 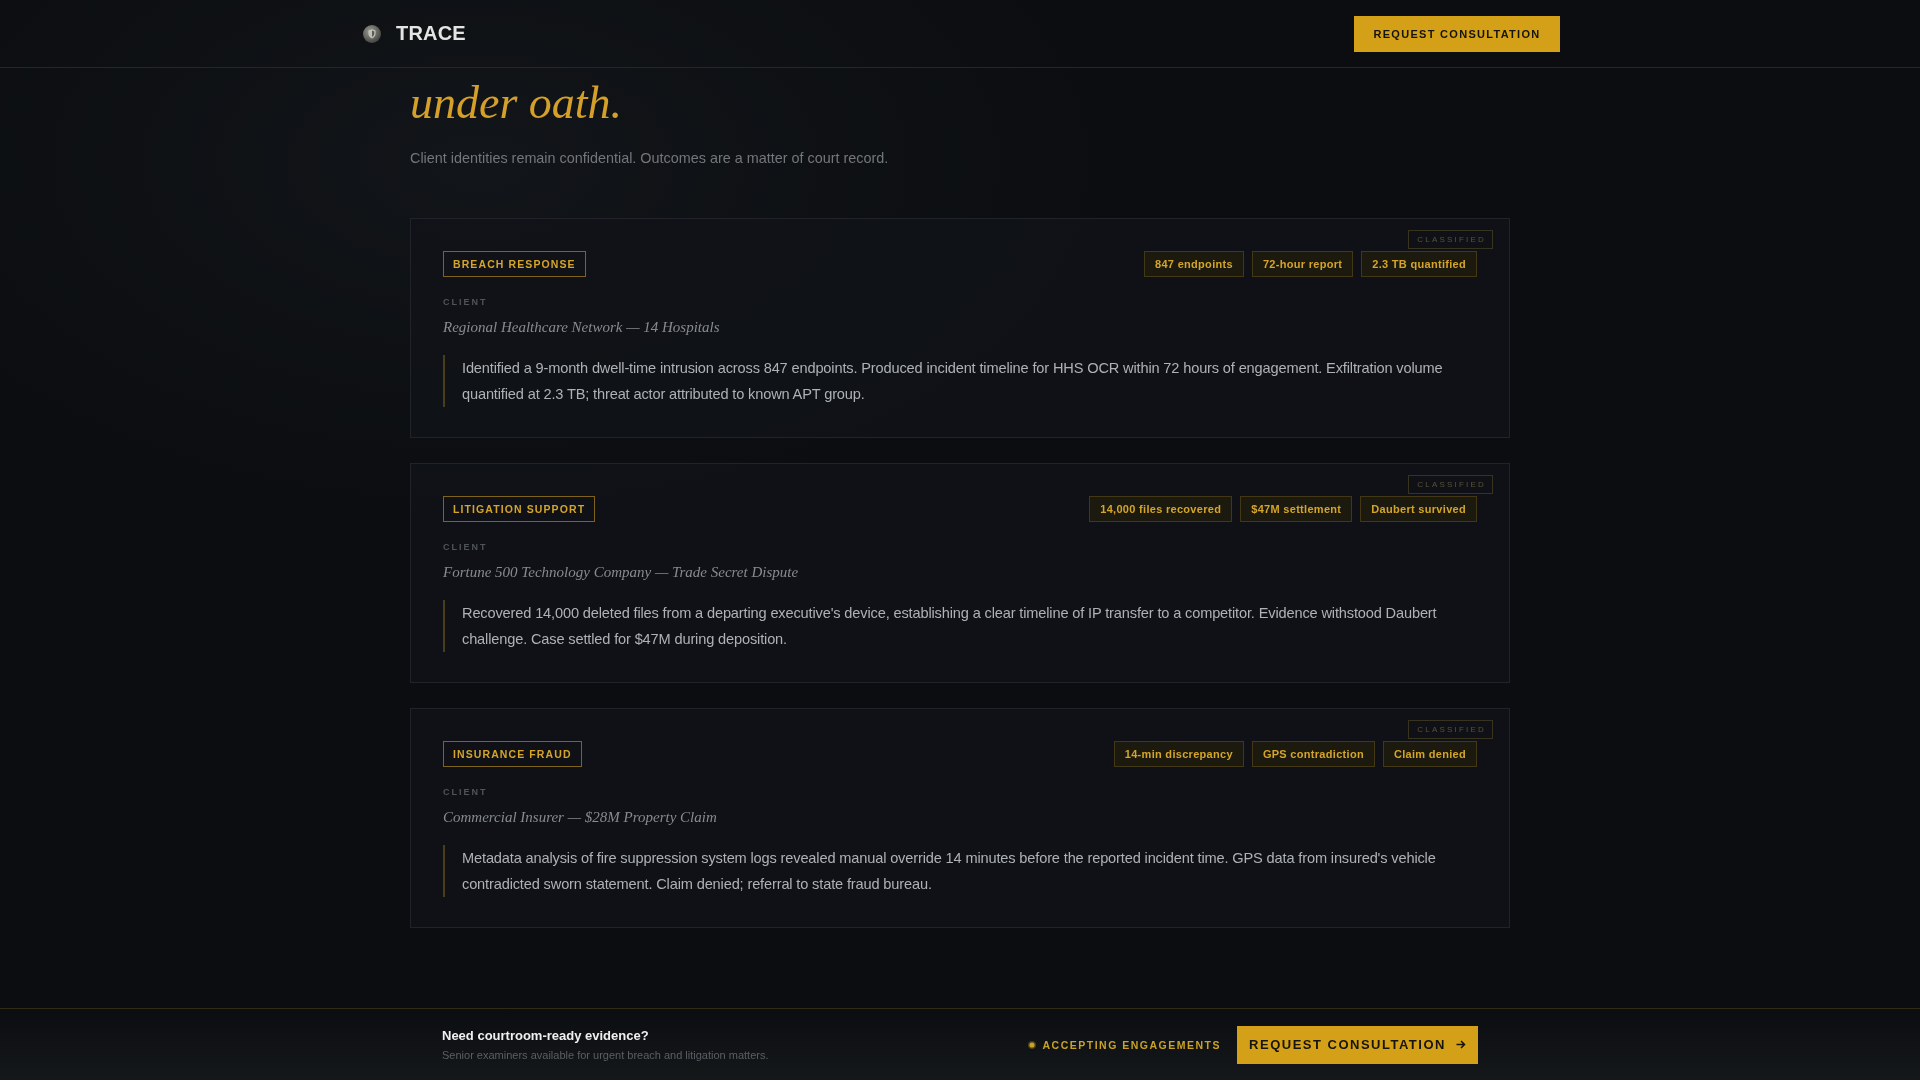 I want to click on client-name: Commercial Insurer — $28M Property Claim, so click(x=580, y=817).